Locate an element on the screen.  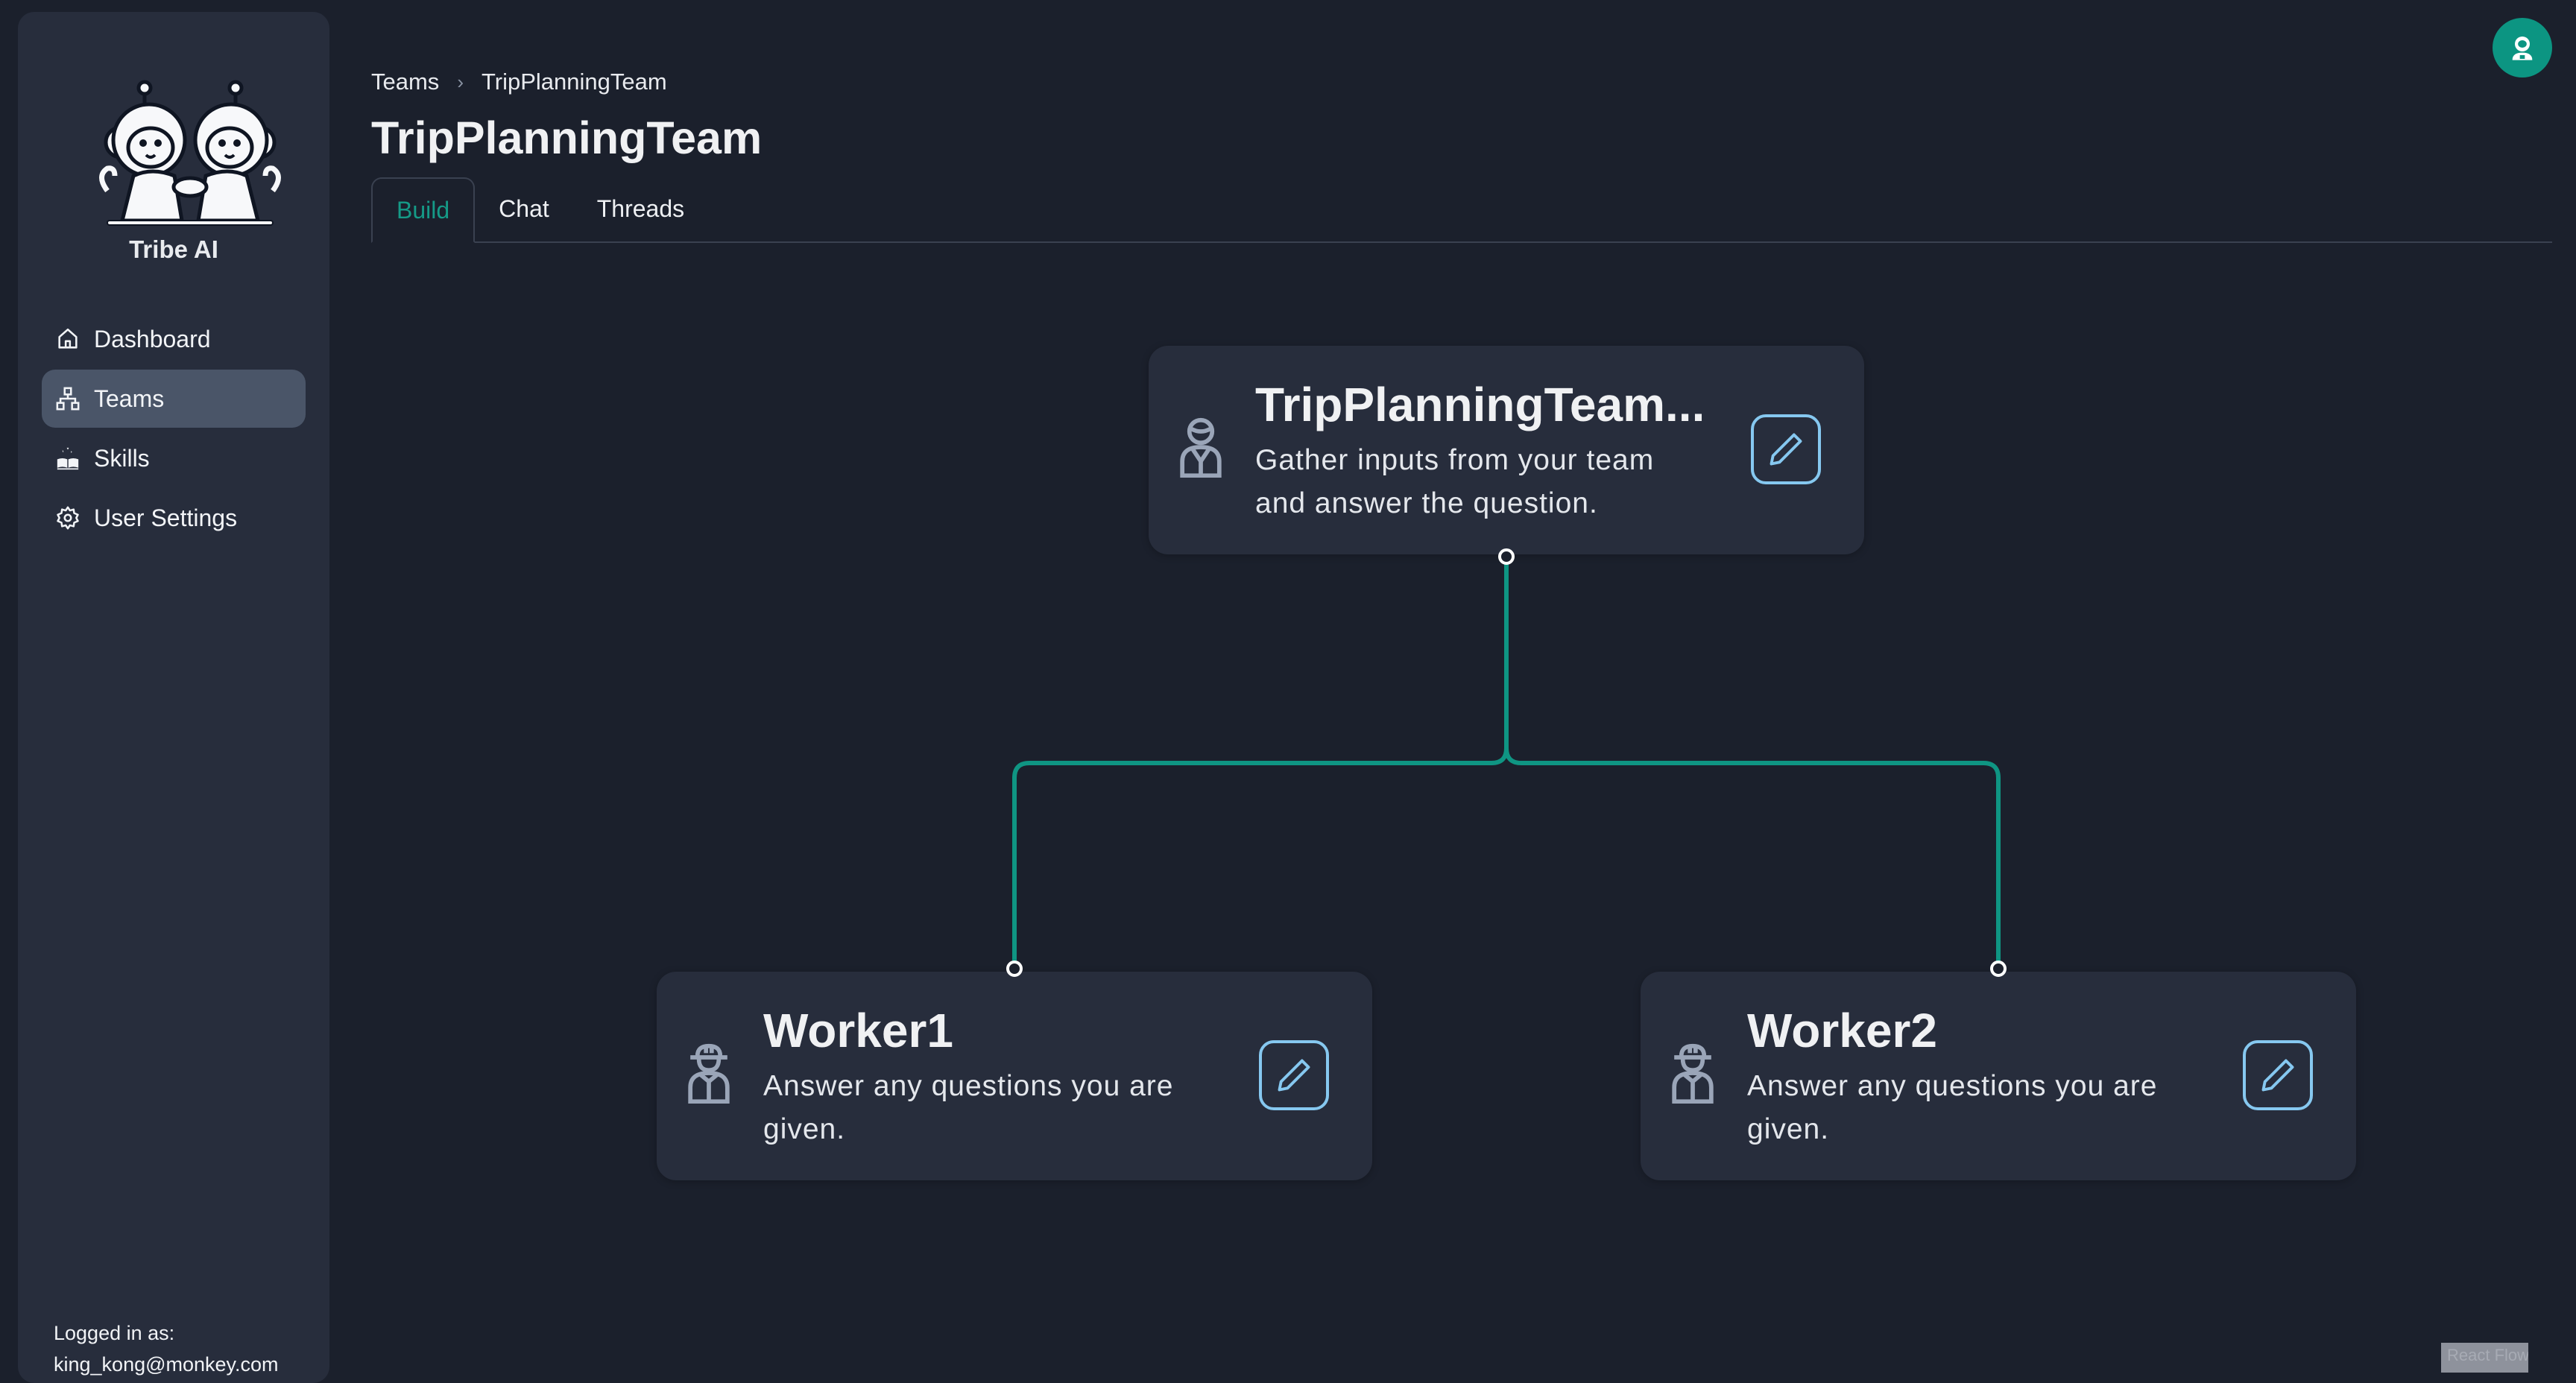
user-avatar-button is located at coordinates (2522, 47).